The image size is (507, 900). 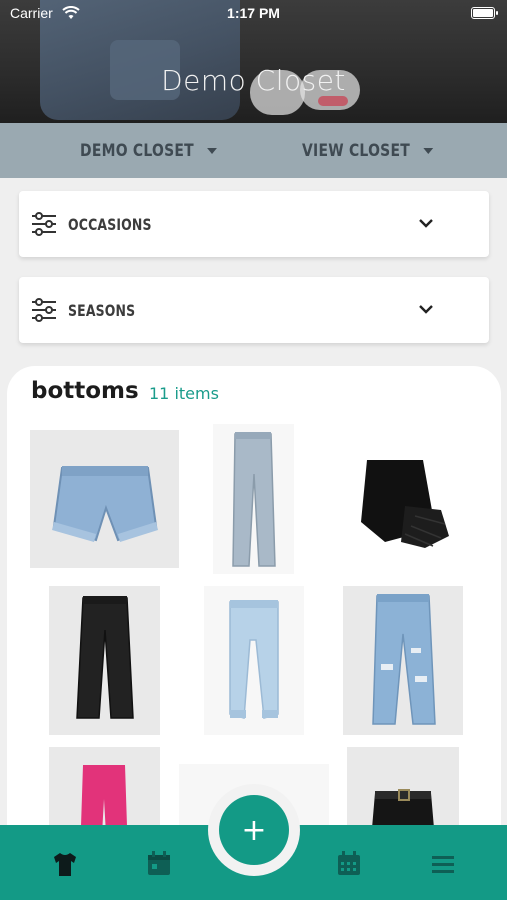 I want to click on header-banner: Carrier 1:17 PM Demo Closet, so click(x=253, y=61).